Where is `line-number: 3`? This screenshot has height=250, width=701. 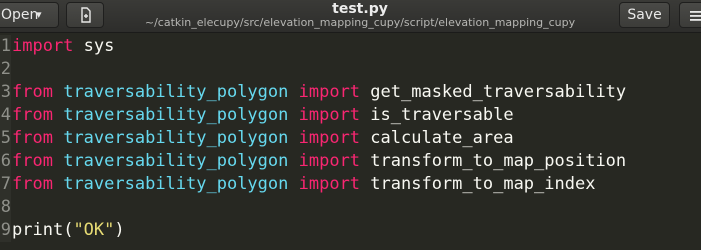
line-number: 3 is located at coordinates (5, 92).